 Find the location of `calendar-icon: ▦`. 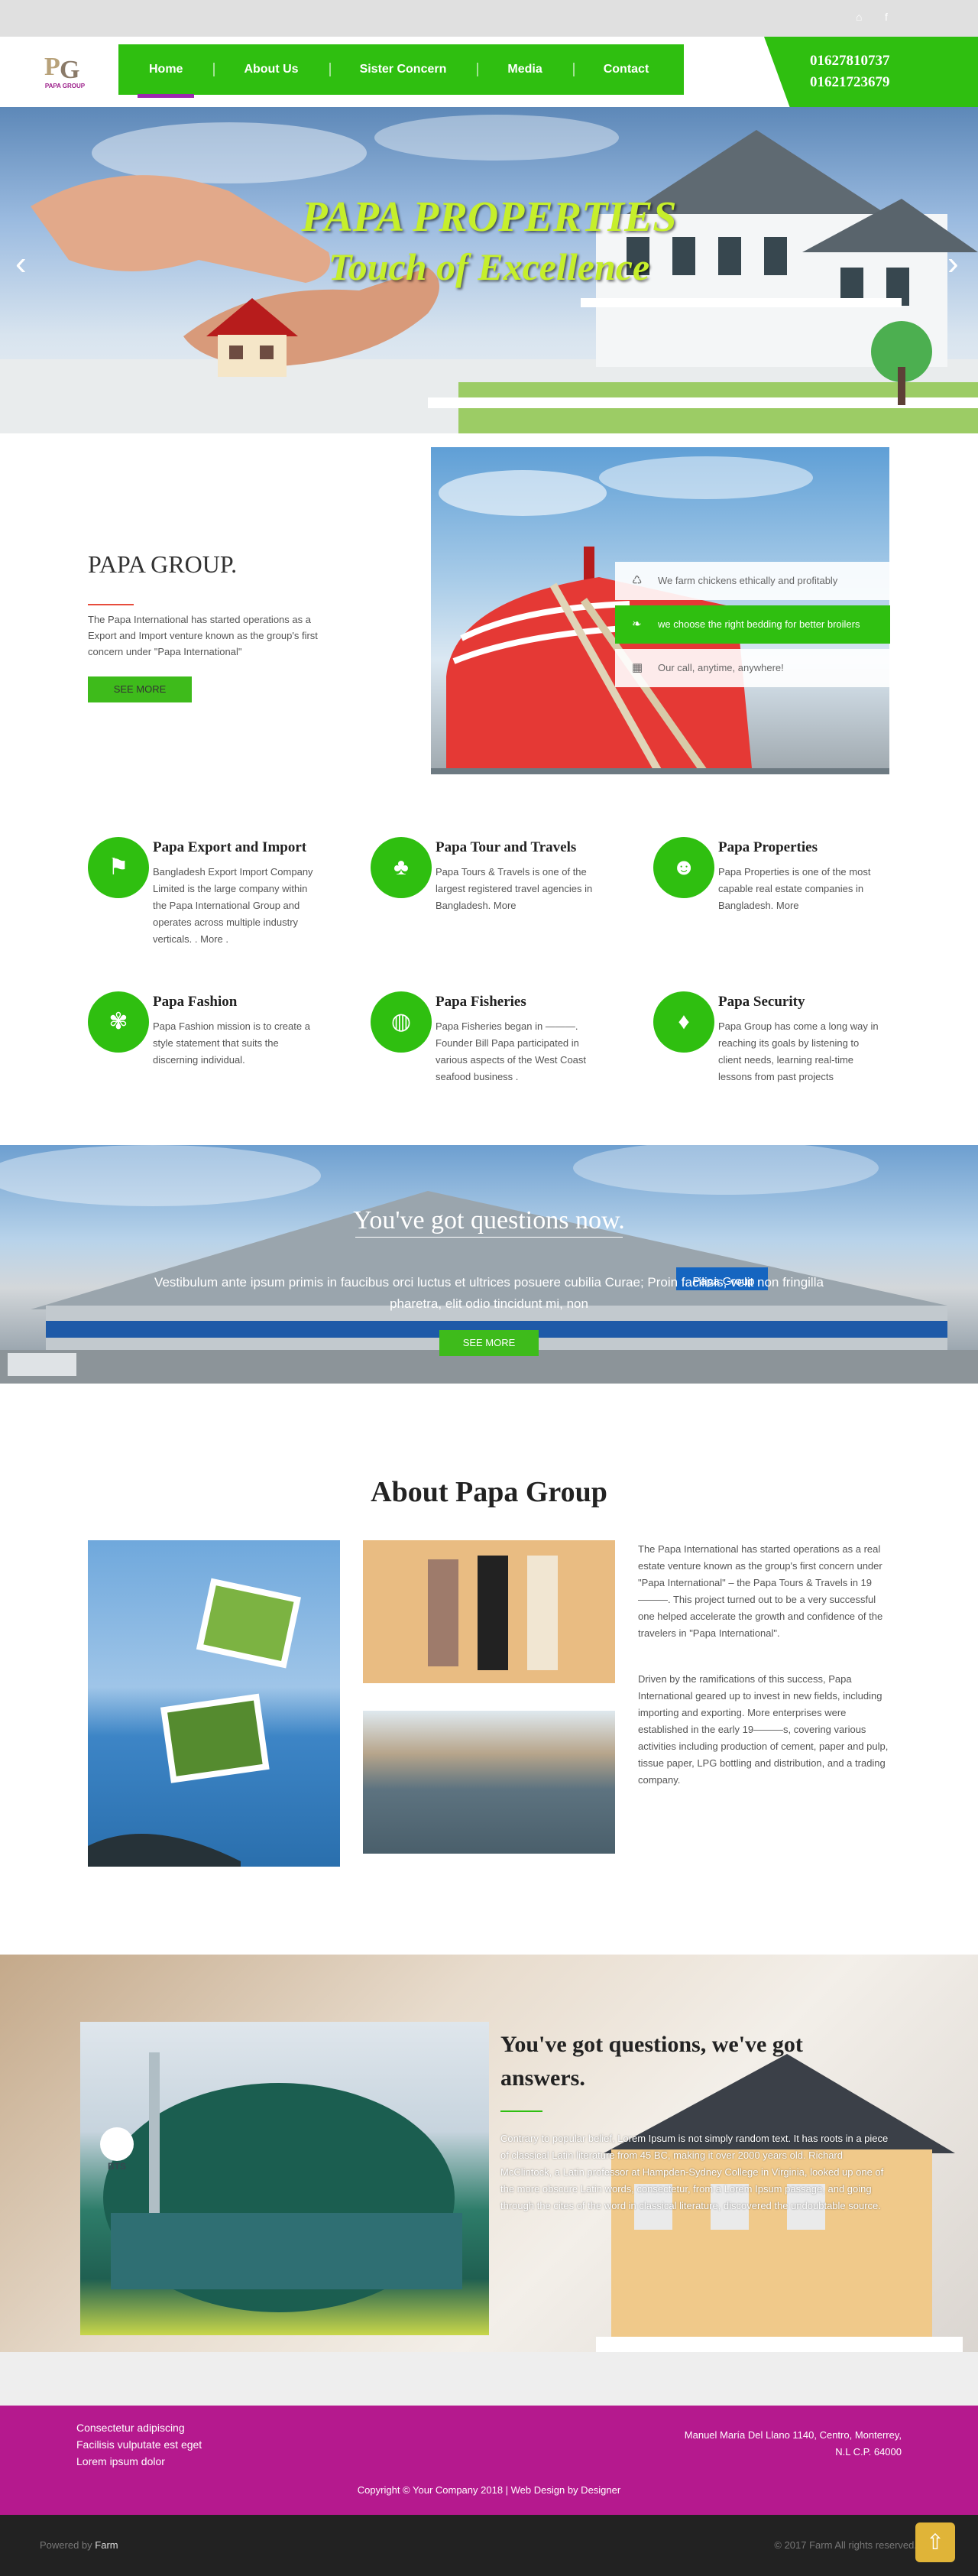

calendar-icon: ▦ is located at coordinates (637, 667).